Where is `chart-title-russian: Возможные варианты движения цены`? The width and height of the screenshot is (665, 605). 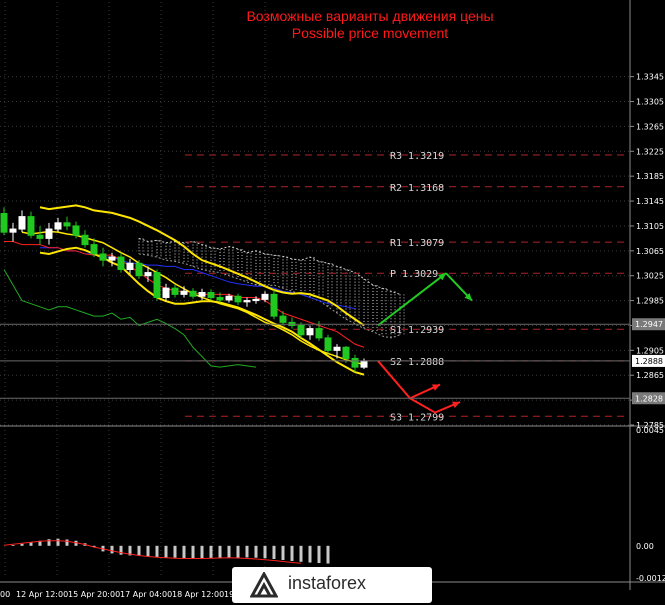 chart-title-russian: Возможные варианты движения цены is located at coordinates (370, 16).